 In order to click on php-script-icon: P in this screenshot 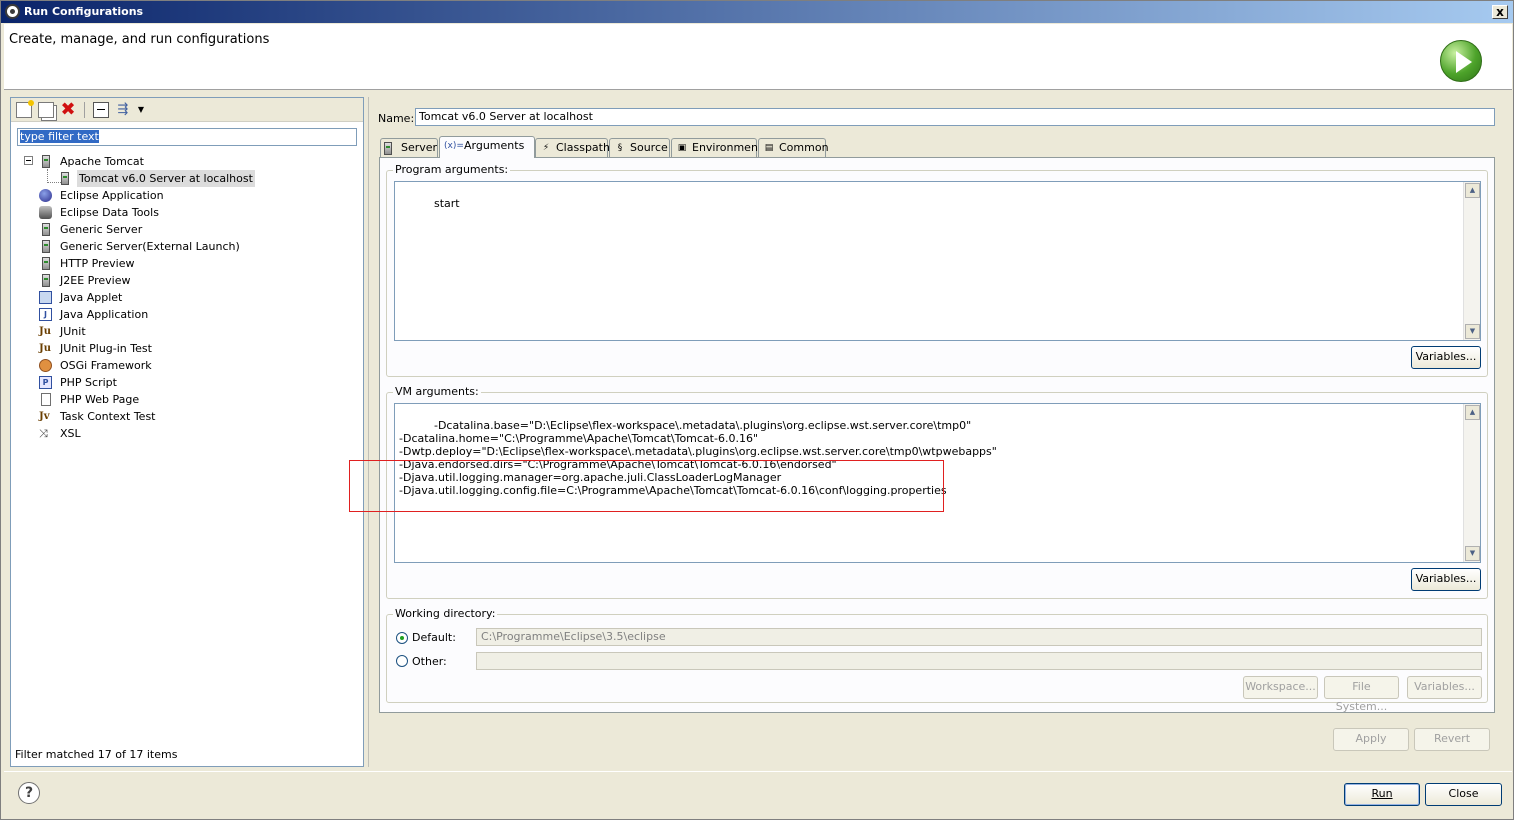, I will do `click(45, 382)`.